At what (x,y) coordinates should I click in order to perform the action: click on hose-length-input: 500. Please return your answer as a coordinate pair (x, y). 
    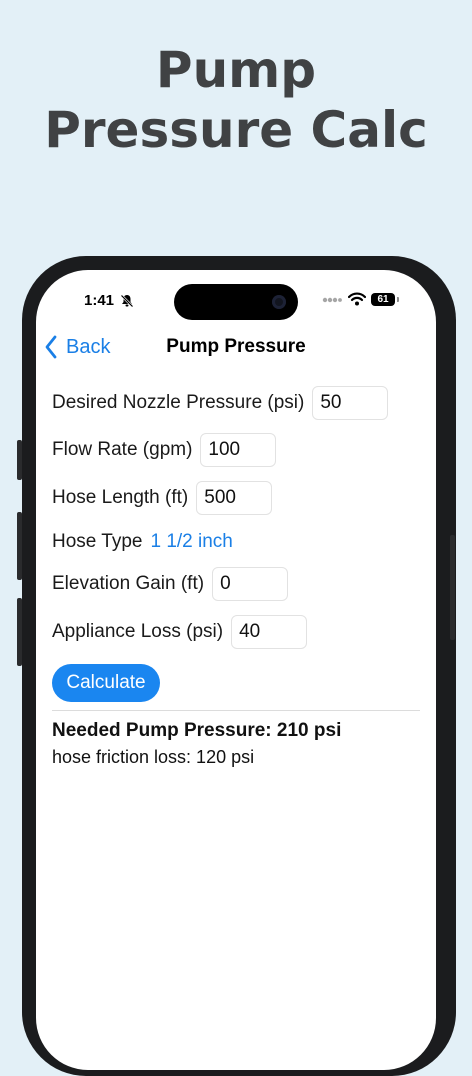
    Looking at the image, I should click on (234, 498).